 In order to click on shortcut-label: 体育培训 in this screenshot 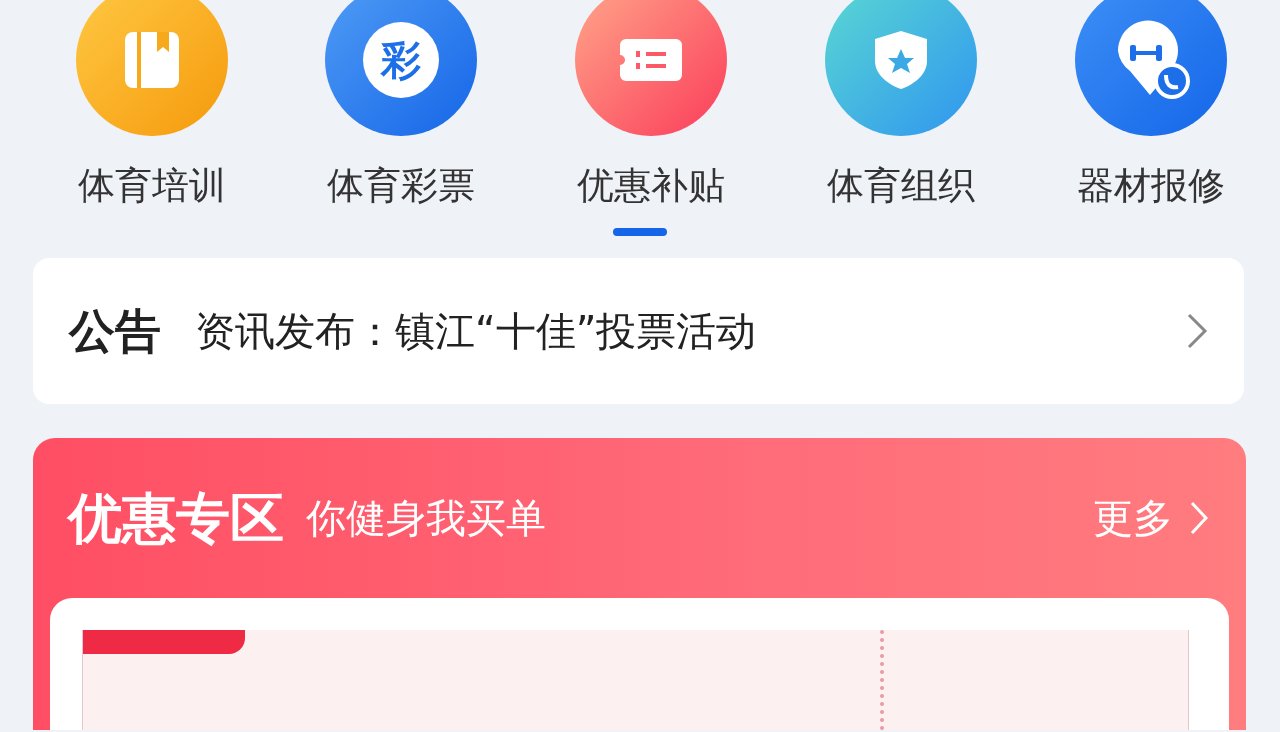, I will do `click(151, 186)`.